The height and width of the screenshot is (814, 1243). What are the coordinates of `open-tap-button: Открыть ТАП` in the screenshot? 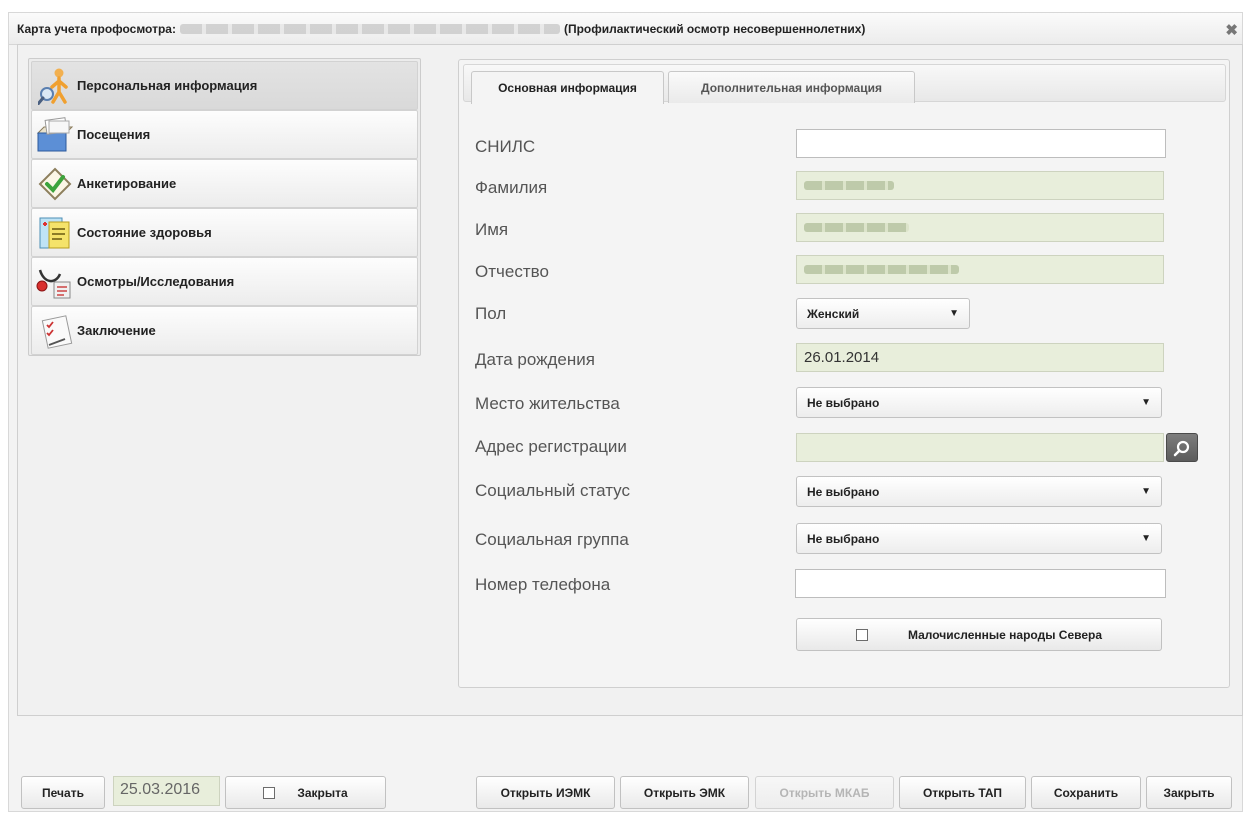 It's located at (962, 792).